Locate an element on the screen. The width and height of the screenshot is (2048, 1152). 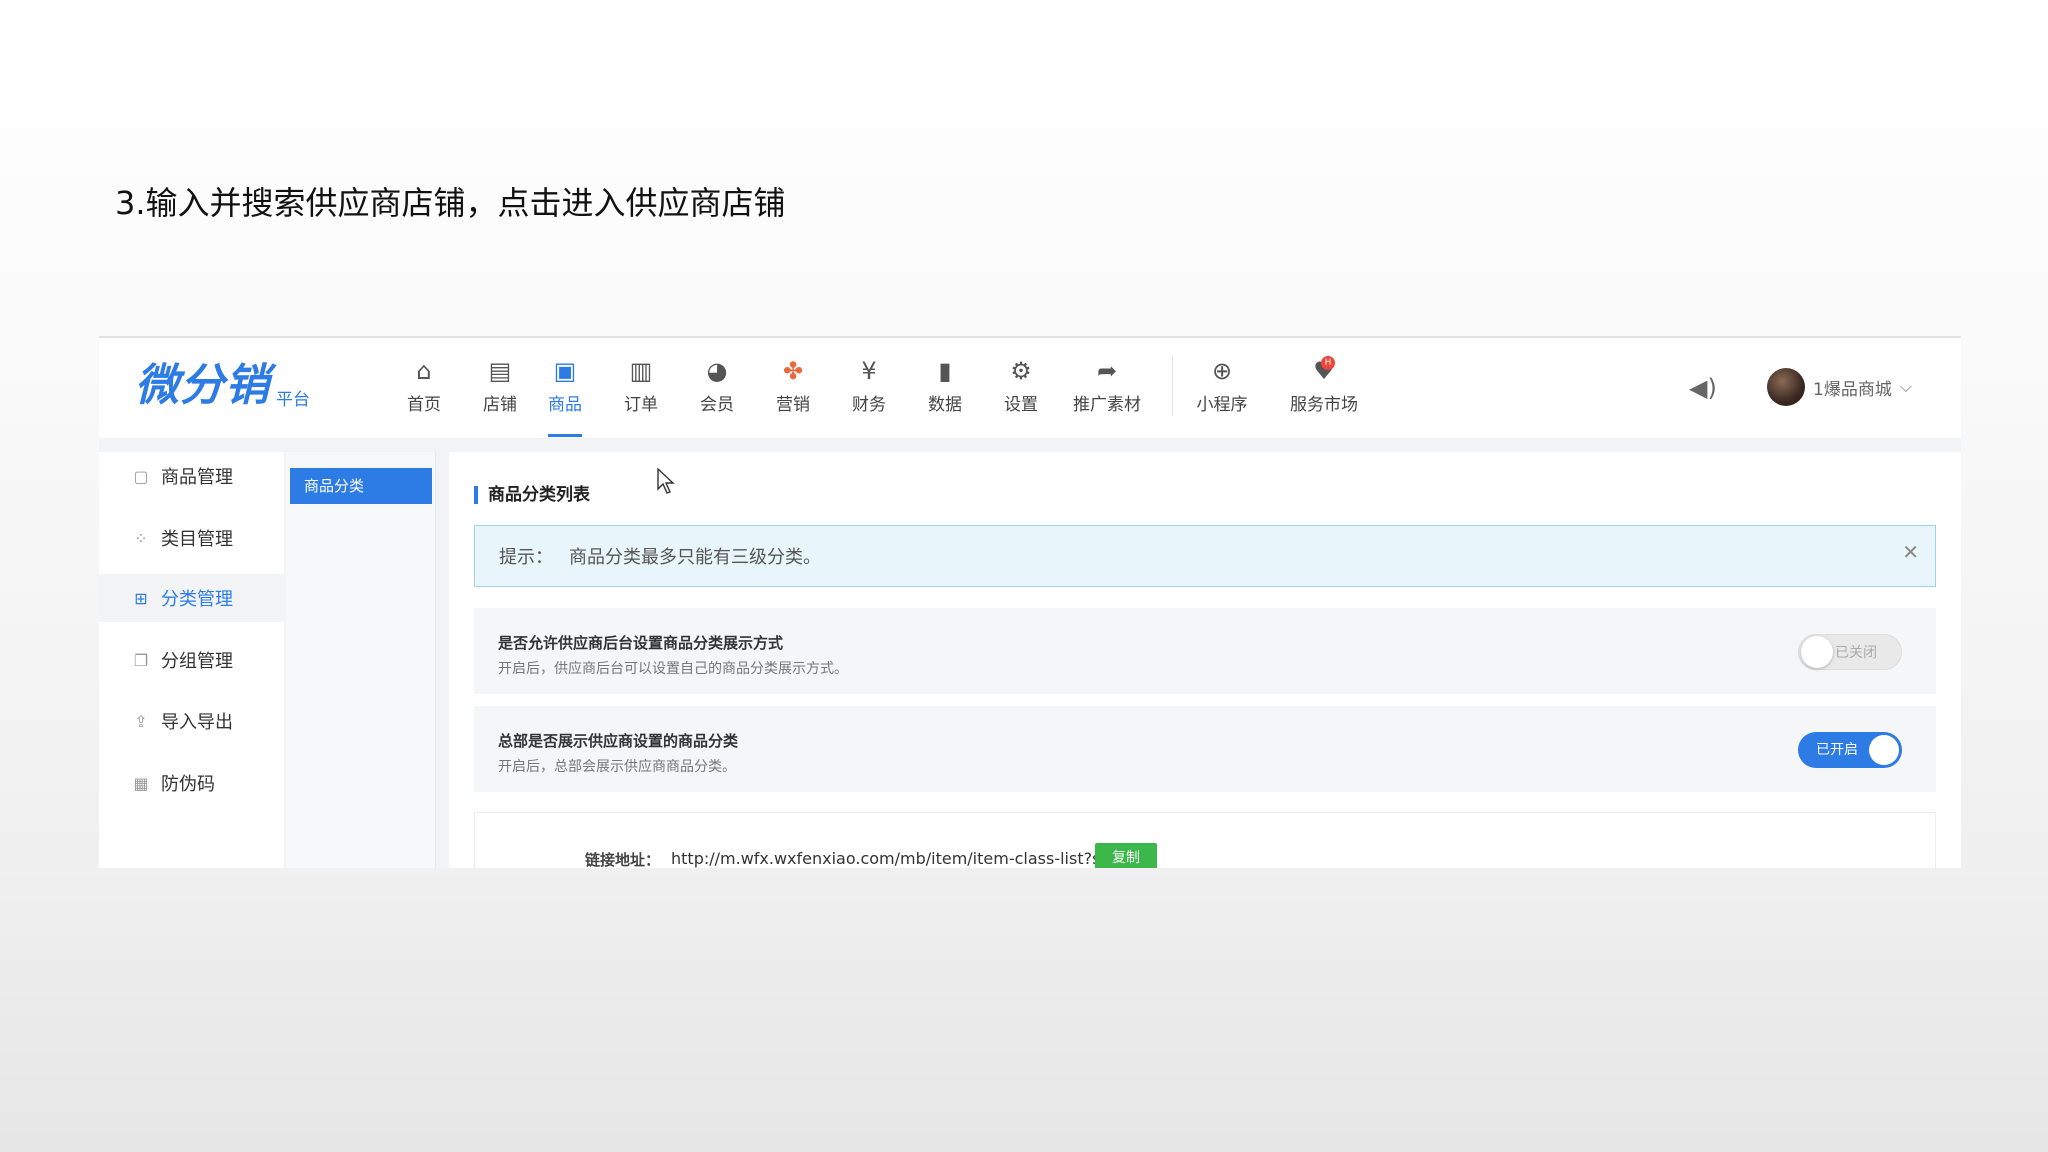
logo-main-text: 微分销 is located at coordinates (202, 385).